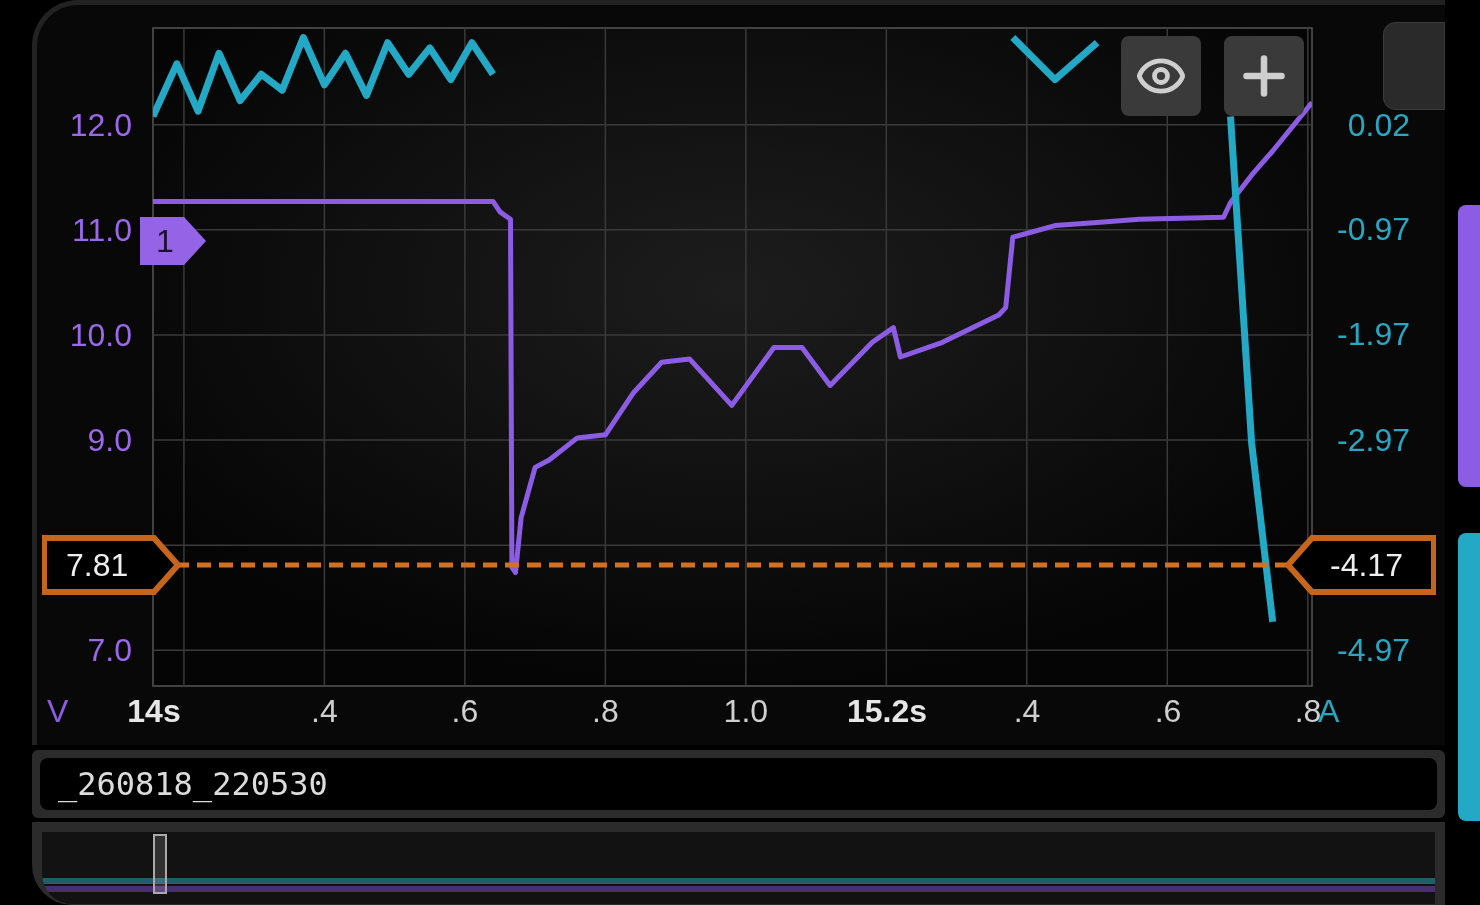  I want to click on axis-tick-label: 0.02, so click(1378, 124).